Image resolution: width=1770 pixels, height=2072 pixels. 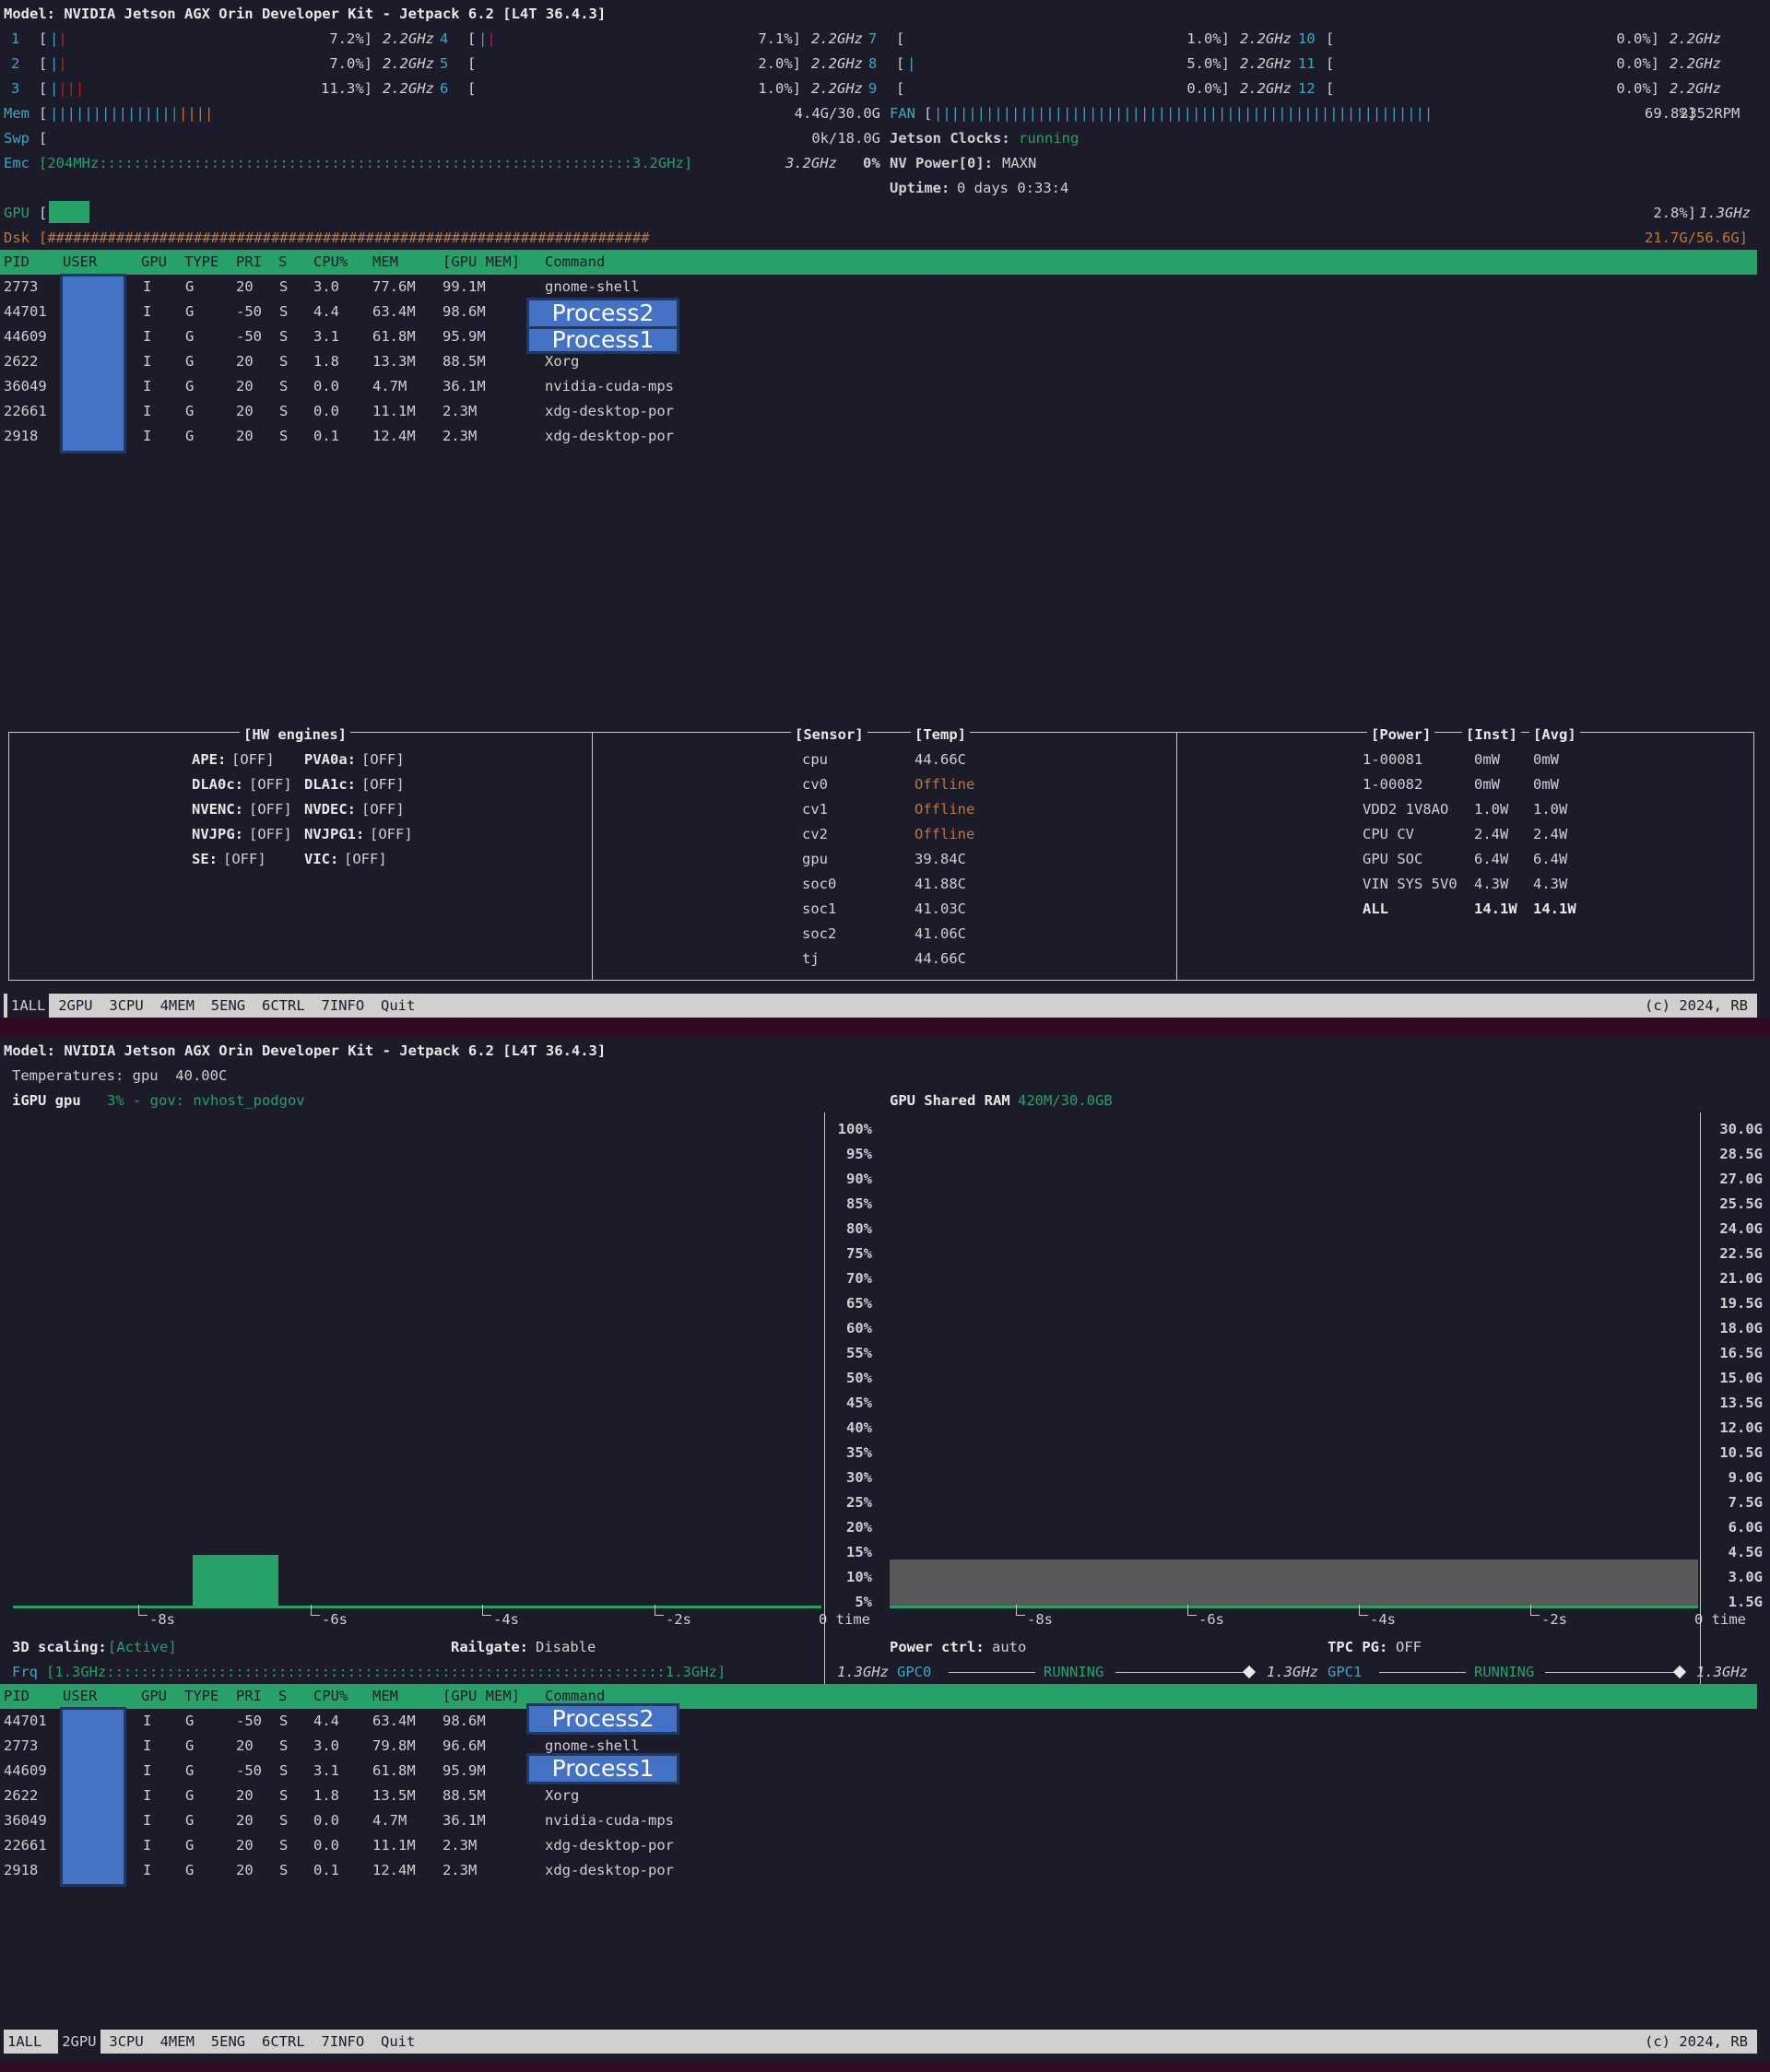 What do you see at coordinates (950, 1100) in the screenshot?
I see `shared-ram-label: GPU Shared RAM` at bounding box center [950, 1100].